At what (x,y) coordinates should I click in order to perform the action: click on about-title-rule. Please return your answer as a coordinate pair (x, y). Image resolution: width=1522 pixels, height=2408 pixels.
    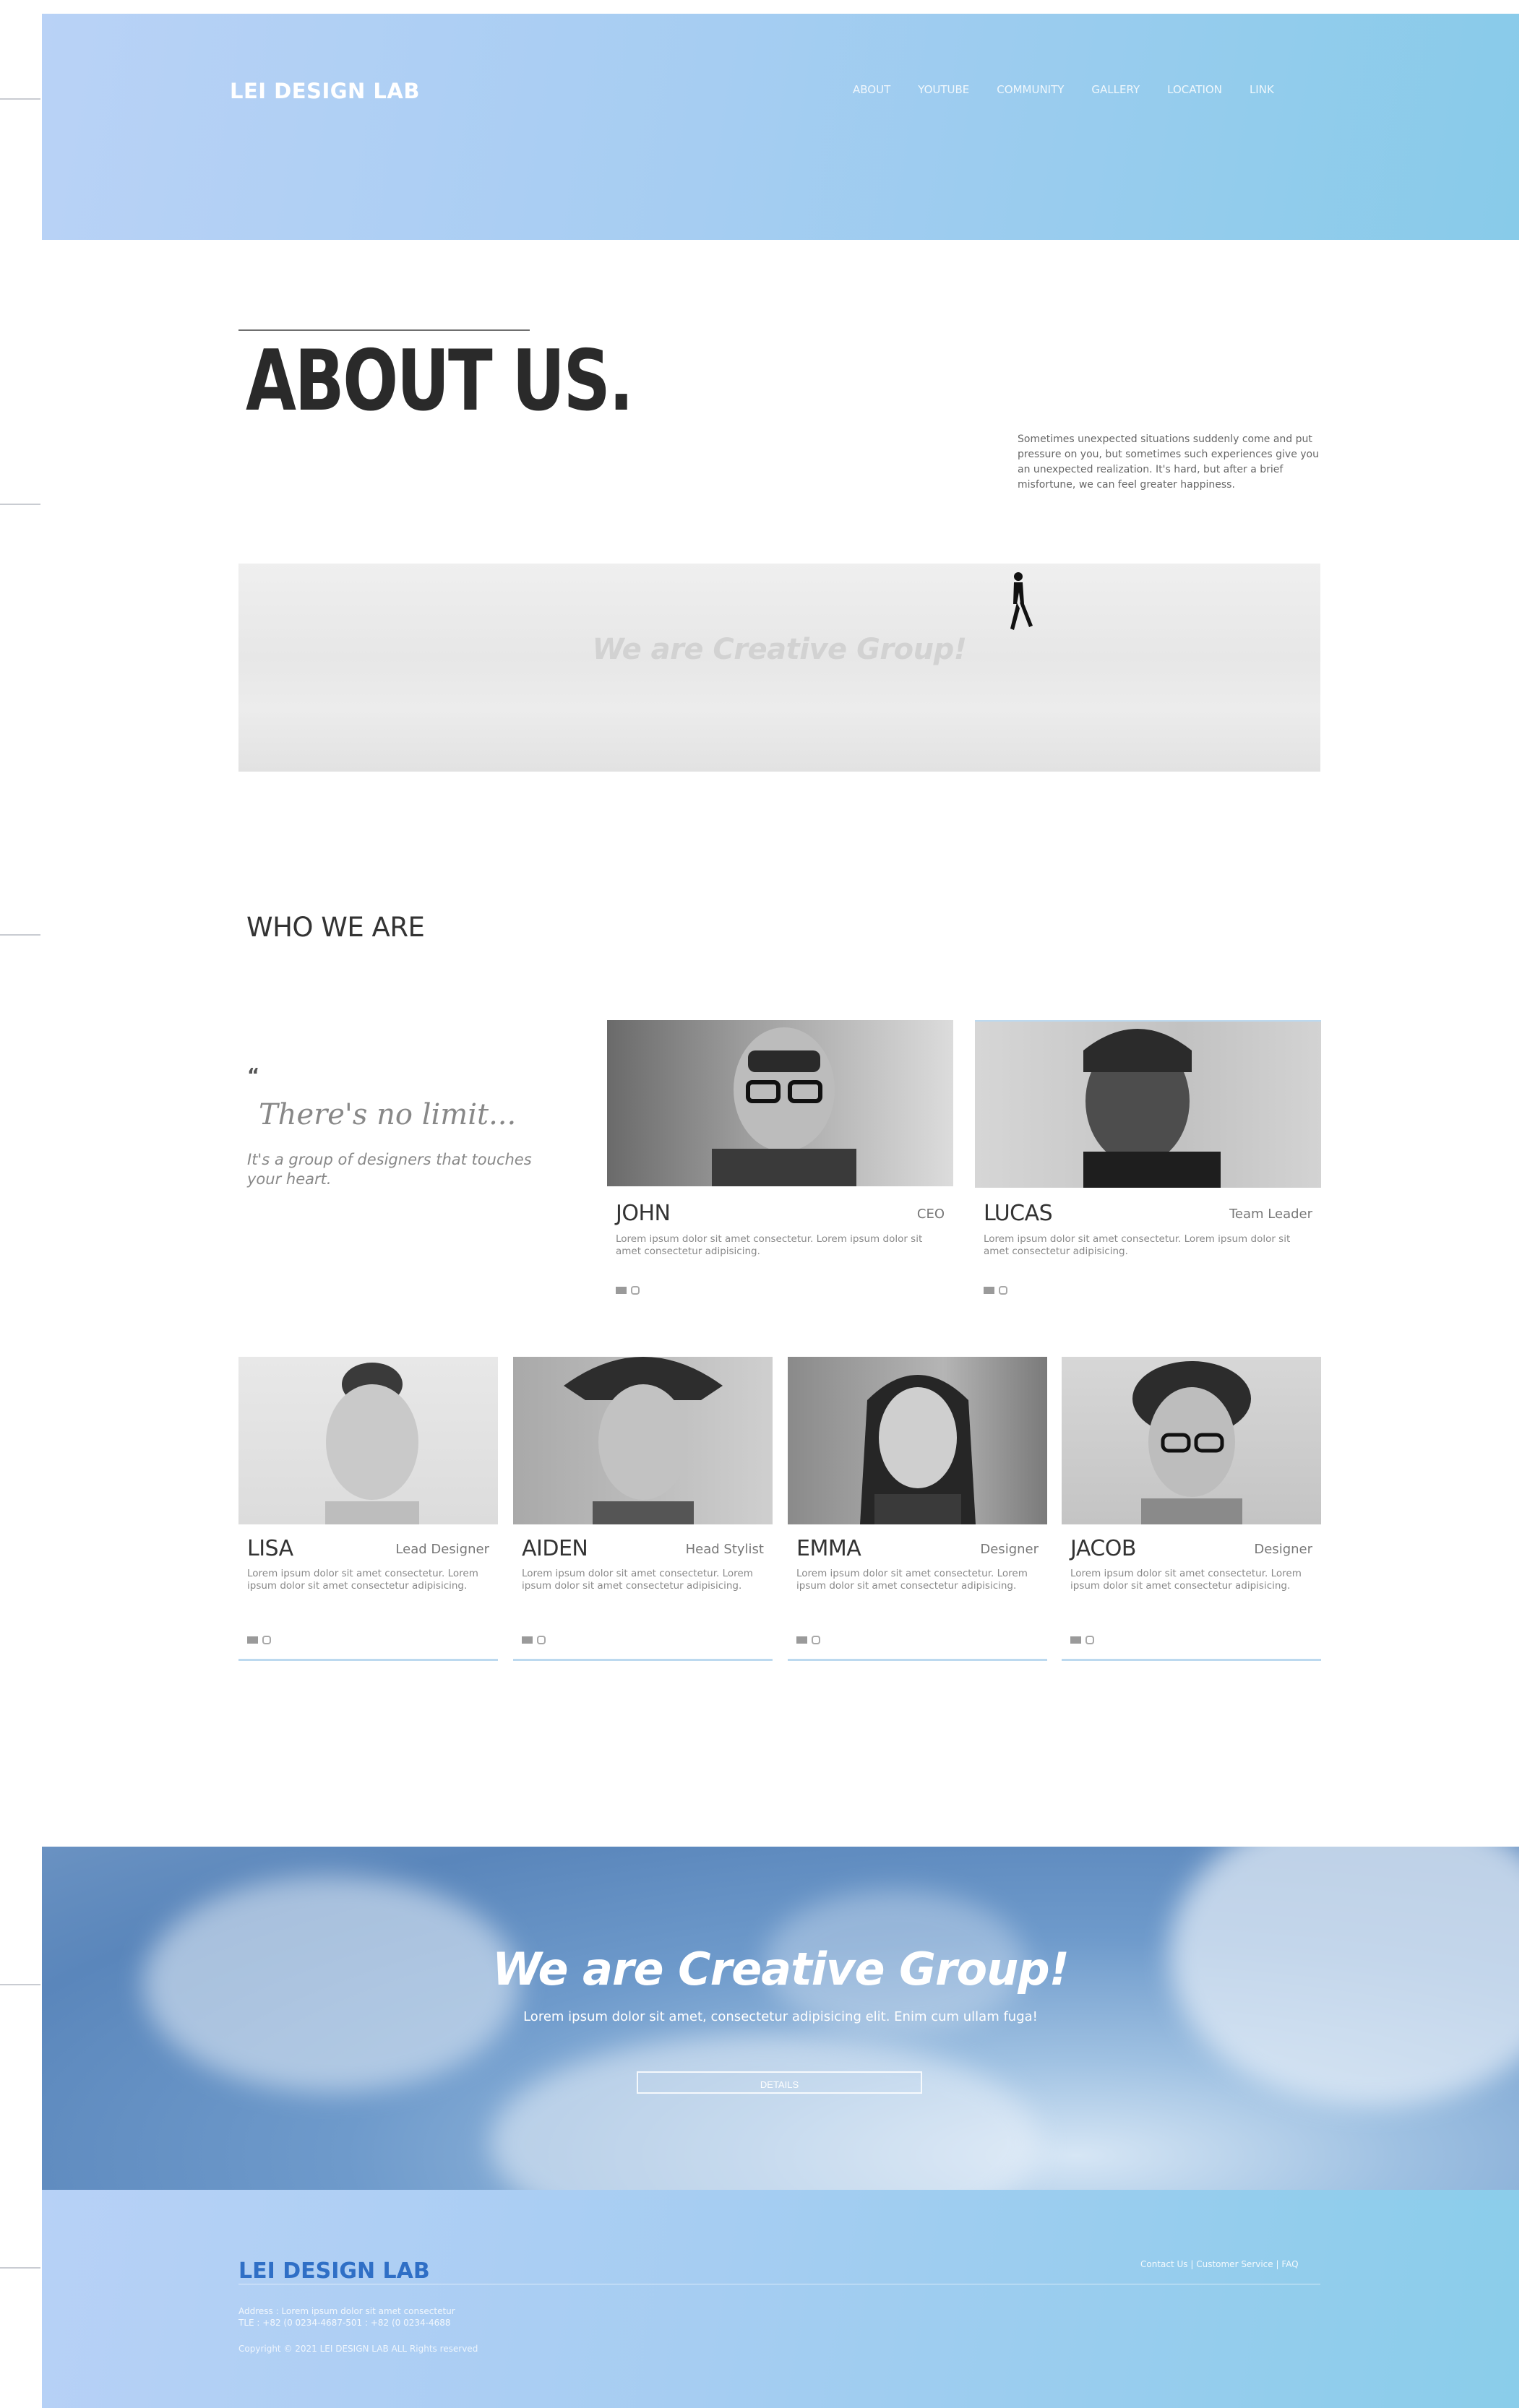
    Looking at the image, I should click on (384, 330).